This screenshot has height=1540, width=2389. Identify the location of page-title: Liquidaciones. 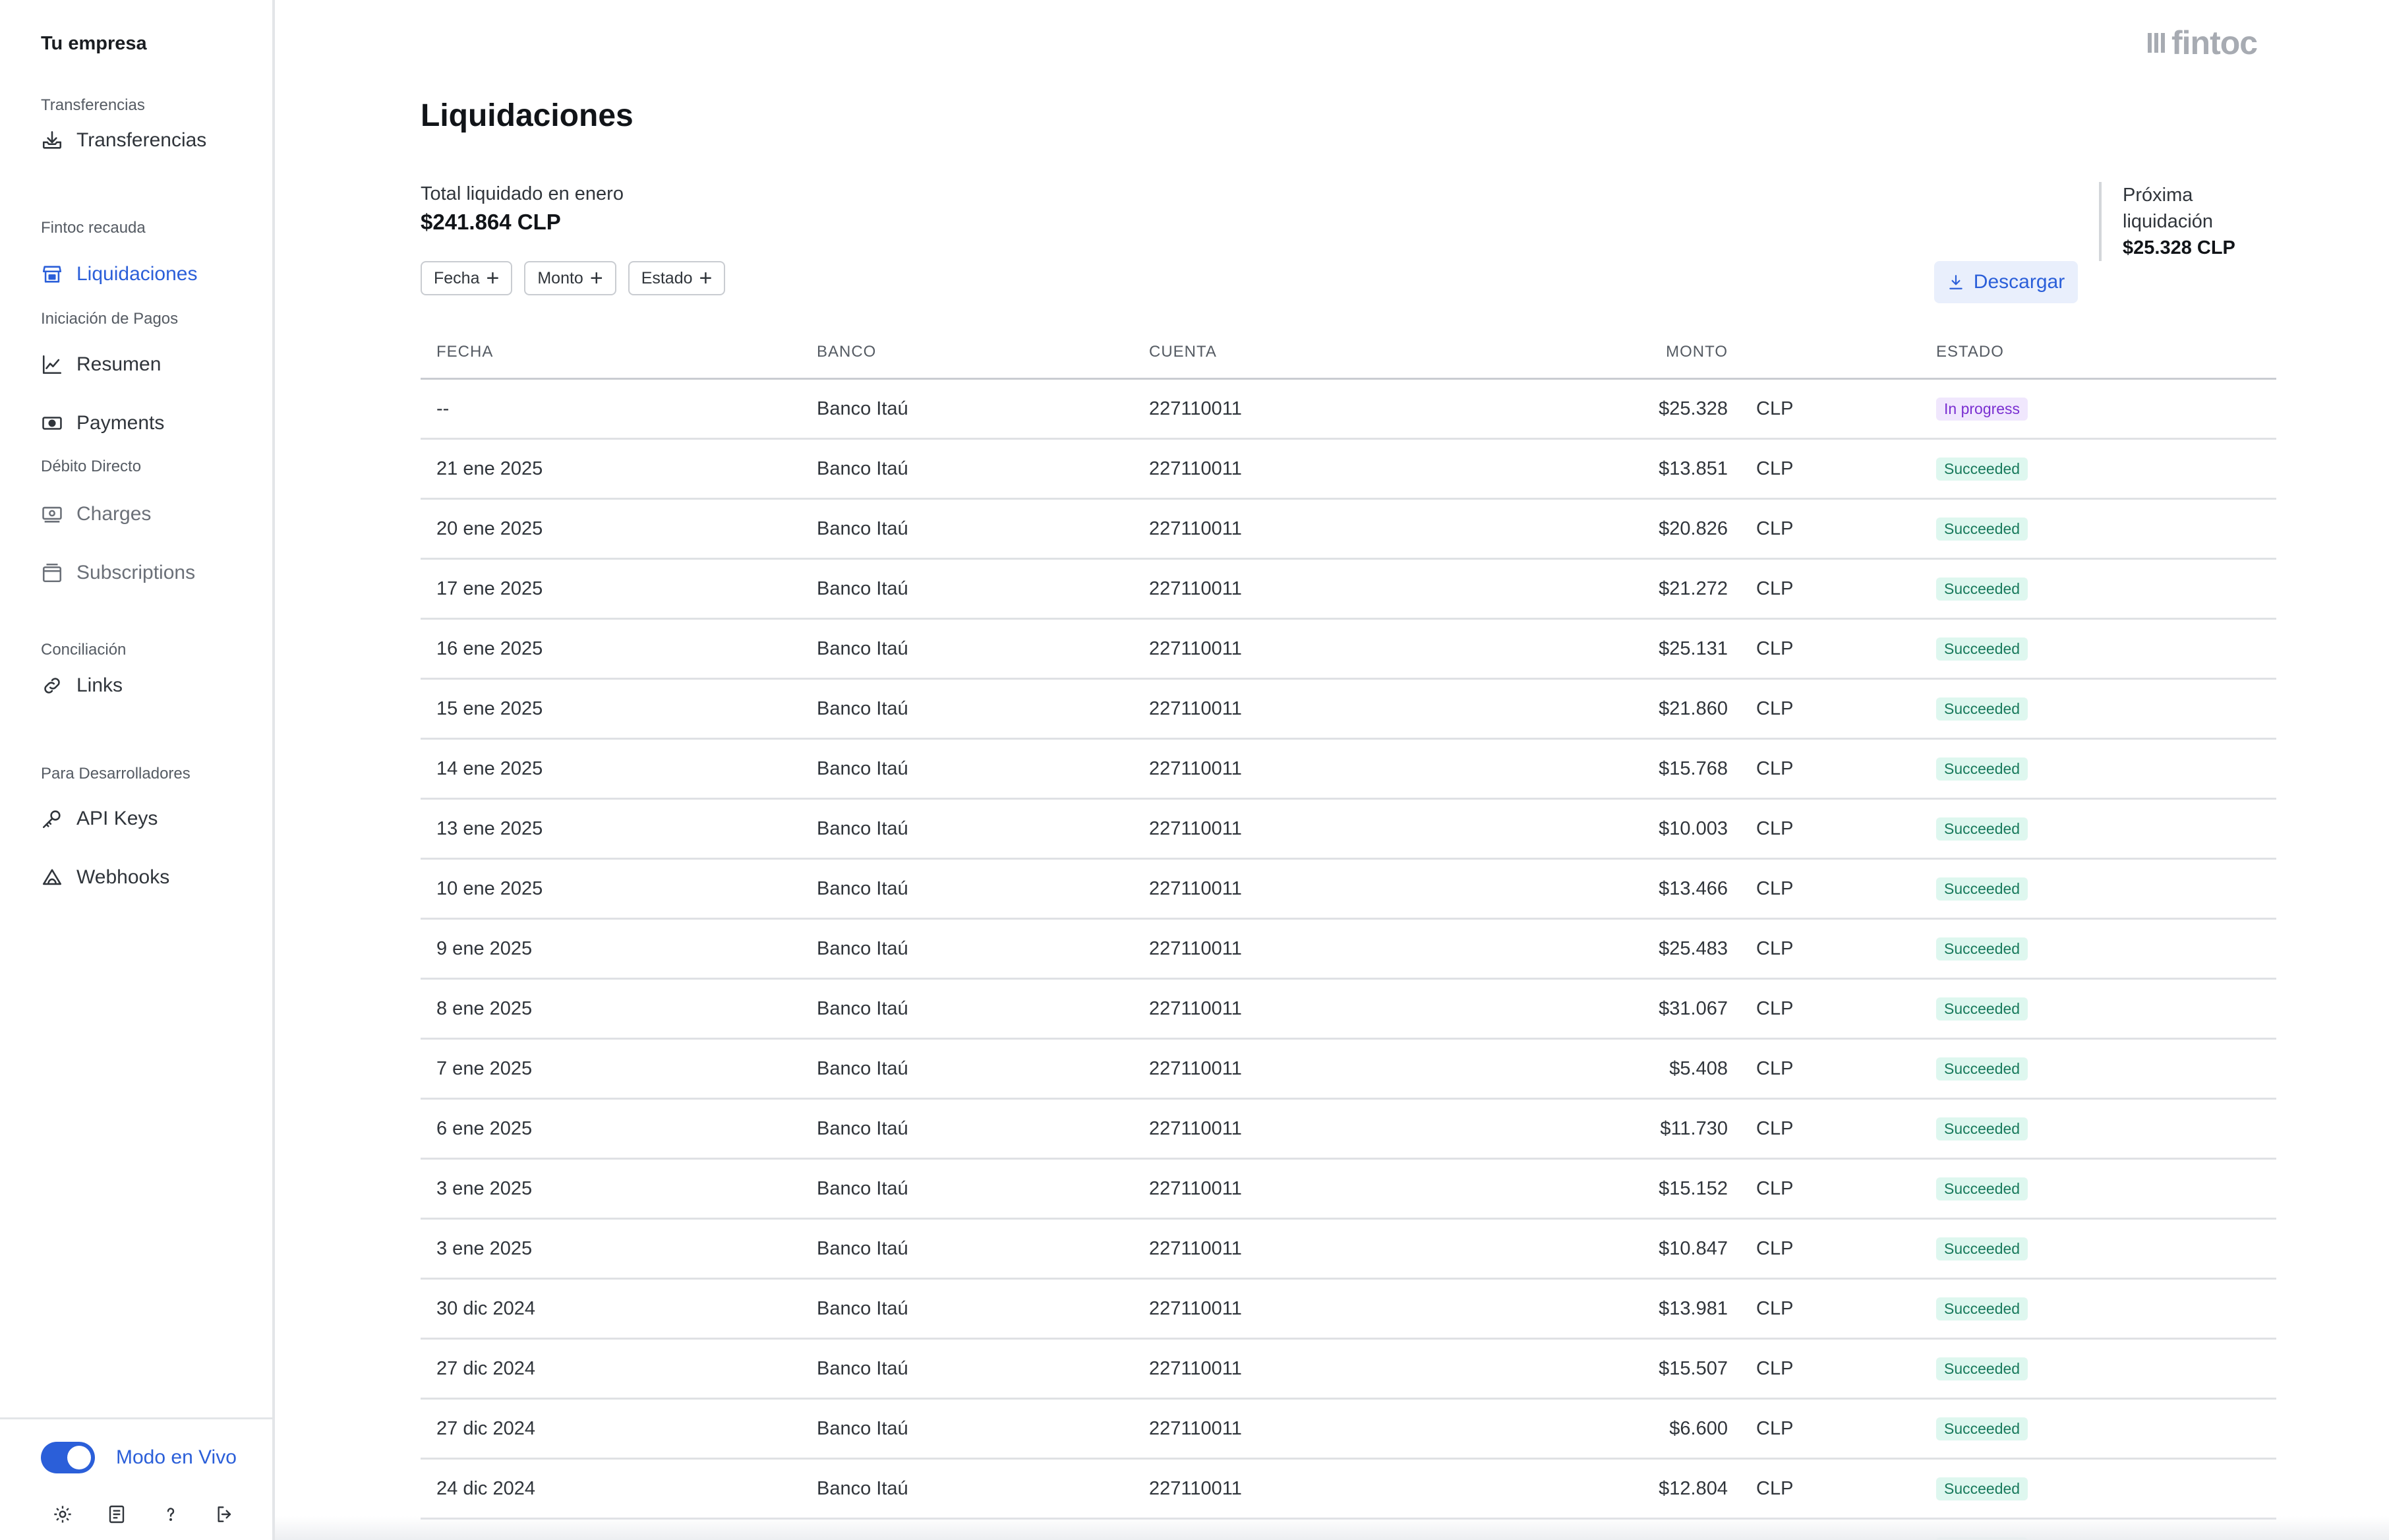
(527, 116).